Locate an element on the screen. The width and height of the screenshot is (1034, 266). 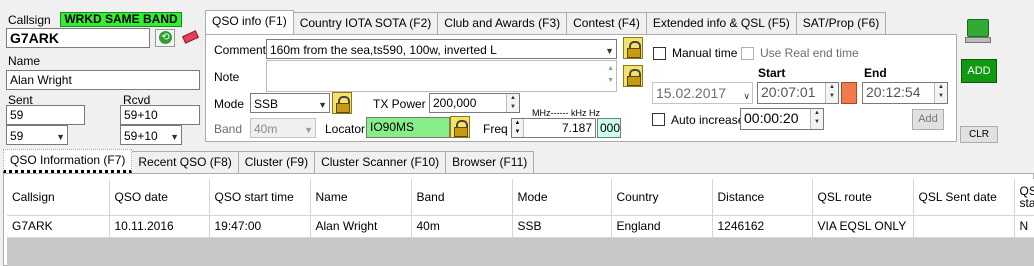
table-cell: VIA EQSL ONLY is located at coordinates (863, 226).